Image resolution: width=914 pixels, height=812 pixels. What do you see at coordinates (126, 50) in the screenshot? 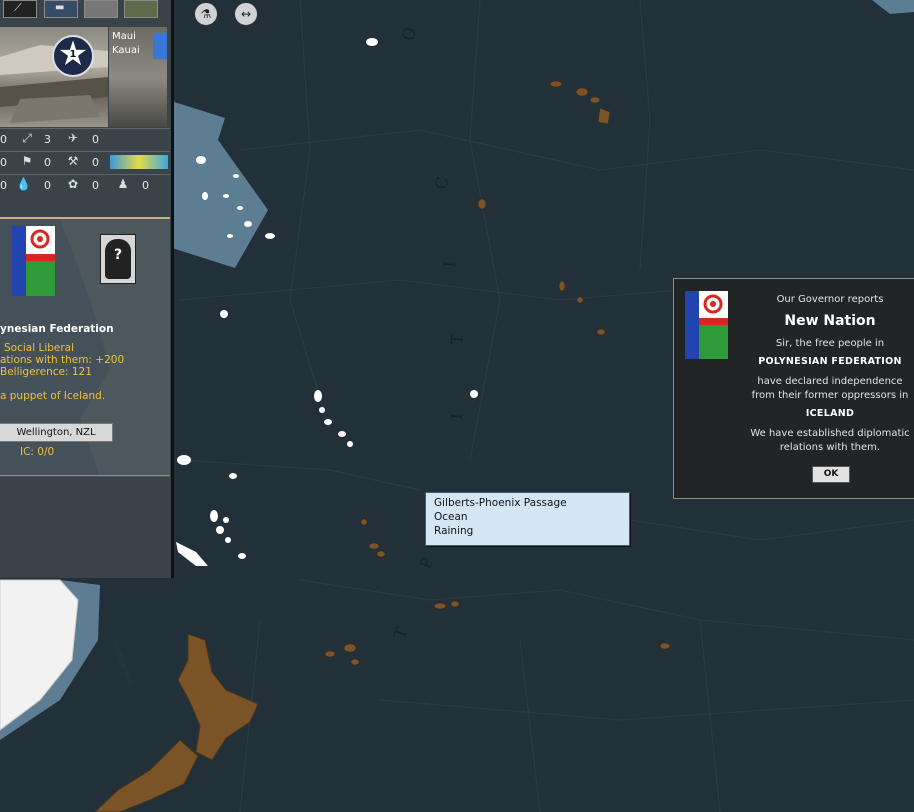
I see `island-label-kauai: Kauai` at bounding box center [126, 50].